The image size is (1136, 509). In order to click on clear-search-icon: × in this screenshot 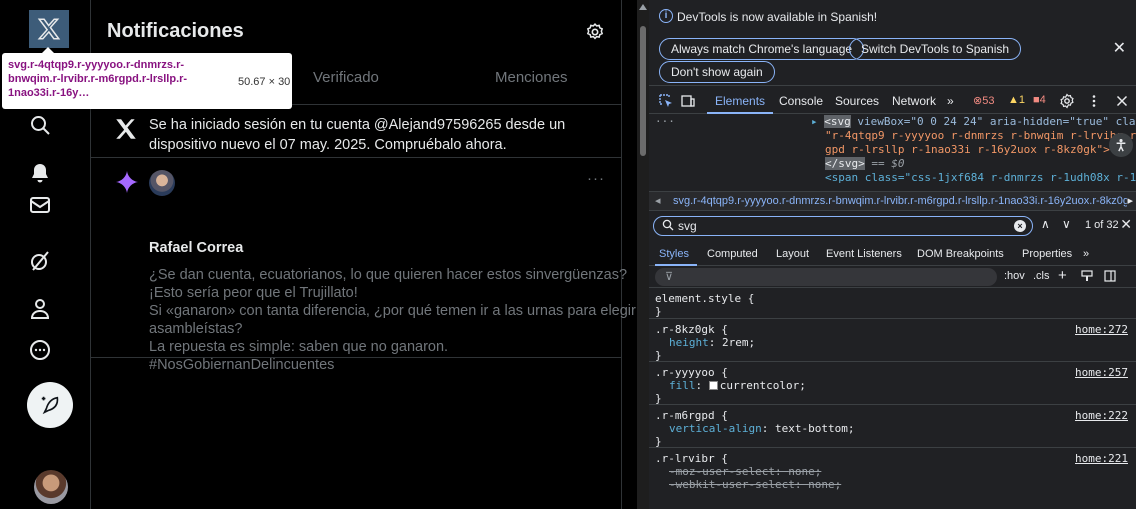, I will do `click(1020, 226)`.